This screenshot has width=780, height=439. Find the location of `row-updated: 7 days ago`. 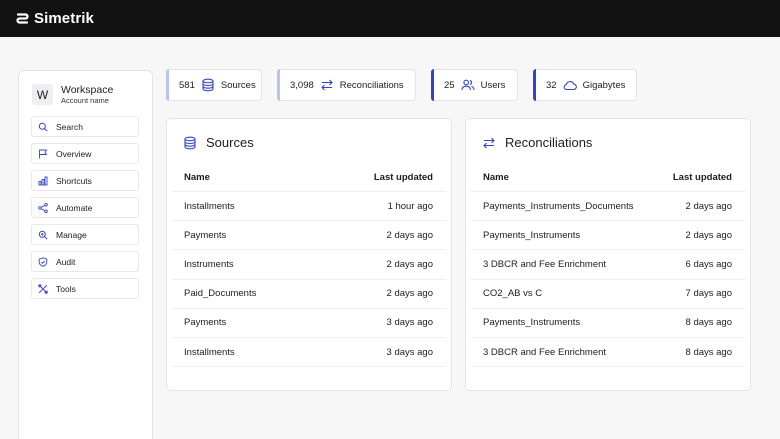

row-updated: 7 days ago is located at coordinates (708, 294).